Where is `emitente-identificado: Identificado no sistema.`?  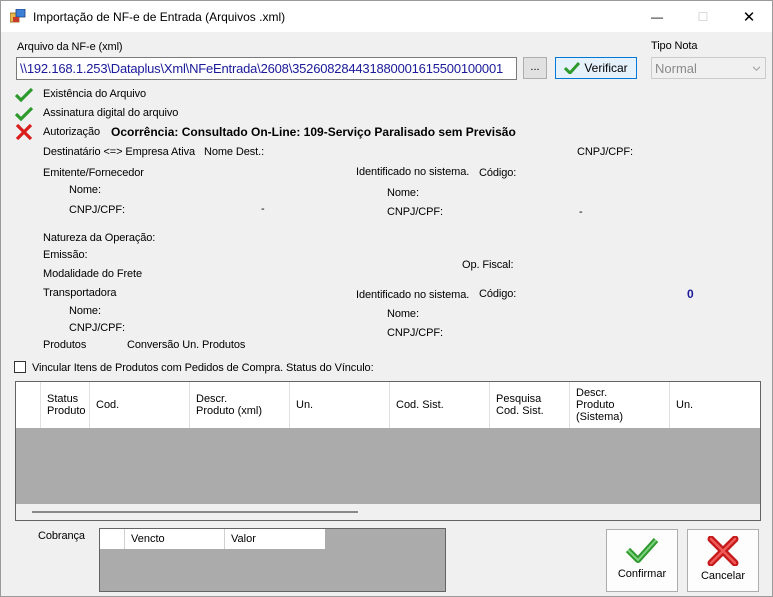 emitente-identificado: Identificado no sistema. is located at coordinates (413, 172).